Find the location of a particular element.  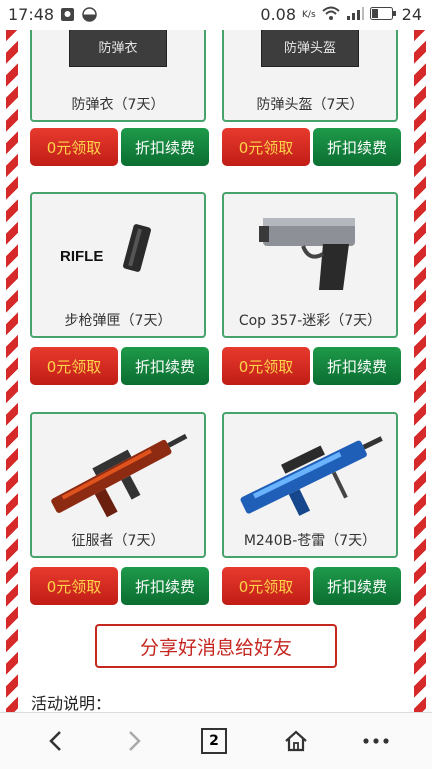

more-icon is located at coordinates (376, 741).